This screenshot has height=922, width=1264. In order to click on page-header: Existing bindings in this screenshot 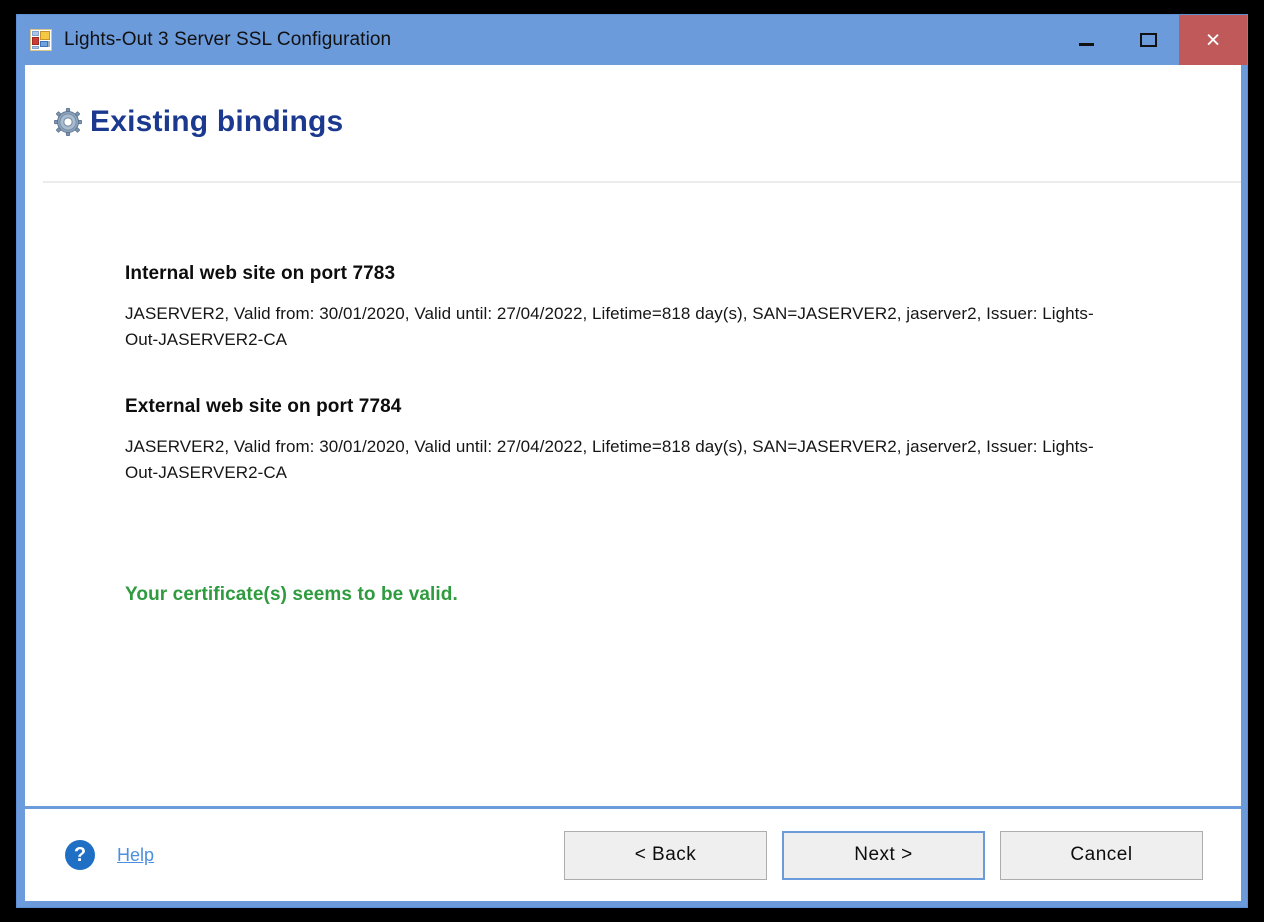, I will do `click(633, 124)`.